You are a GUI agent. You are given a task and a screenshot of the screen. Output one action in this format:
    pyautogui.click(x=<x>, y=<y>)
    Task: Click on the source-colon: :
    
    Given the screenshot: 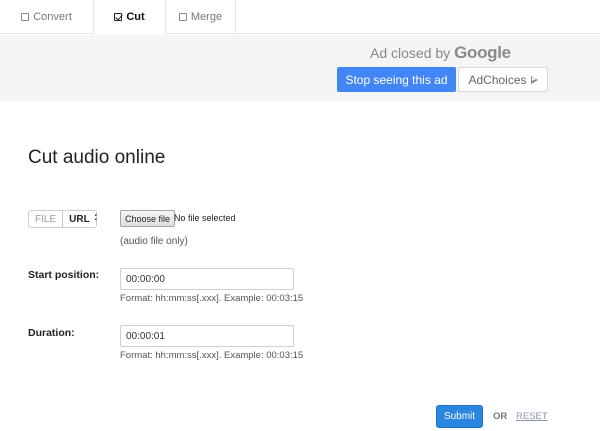 What is the action you would take?
    pyautogui.click(x=96, y=217)
    